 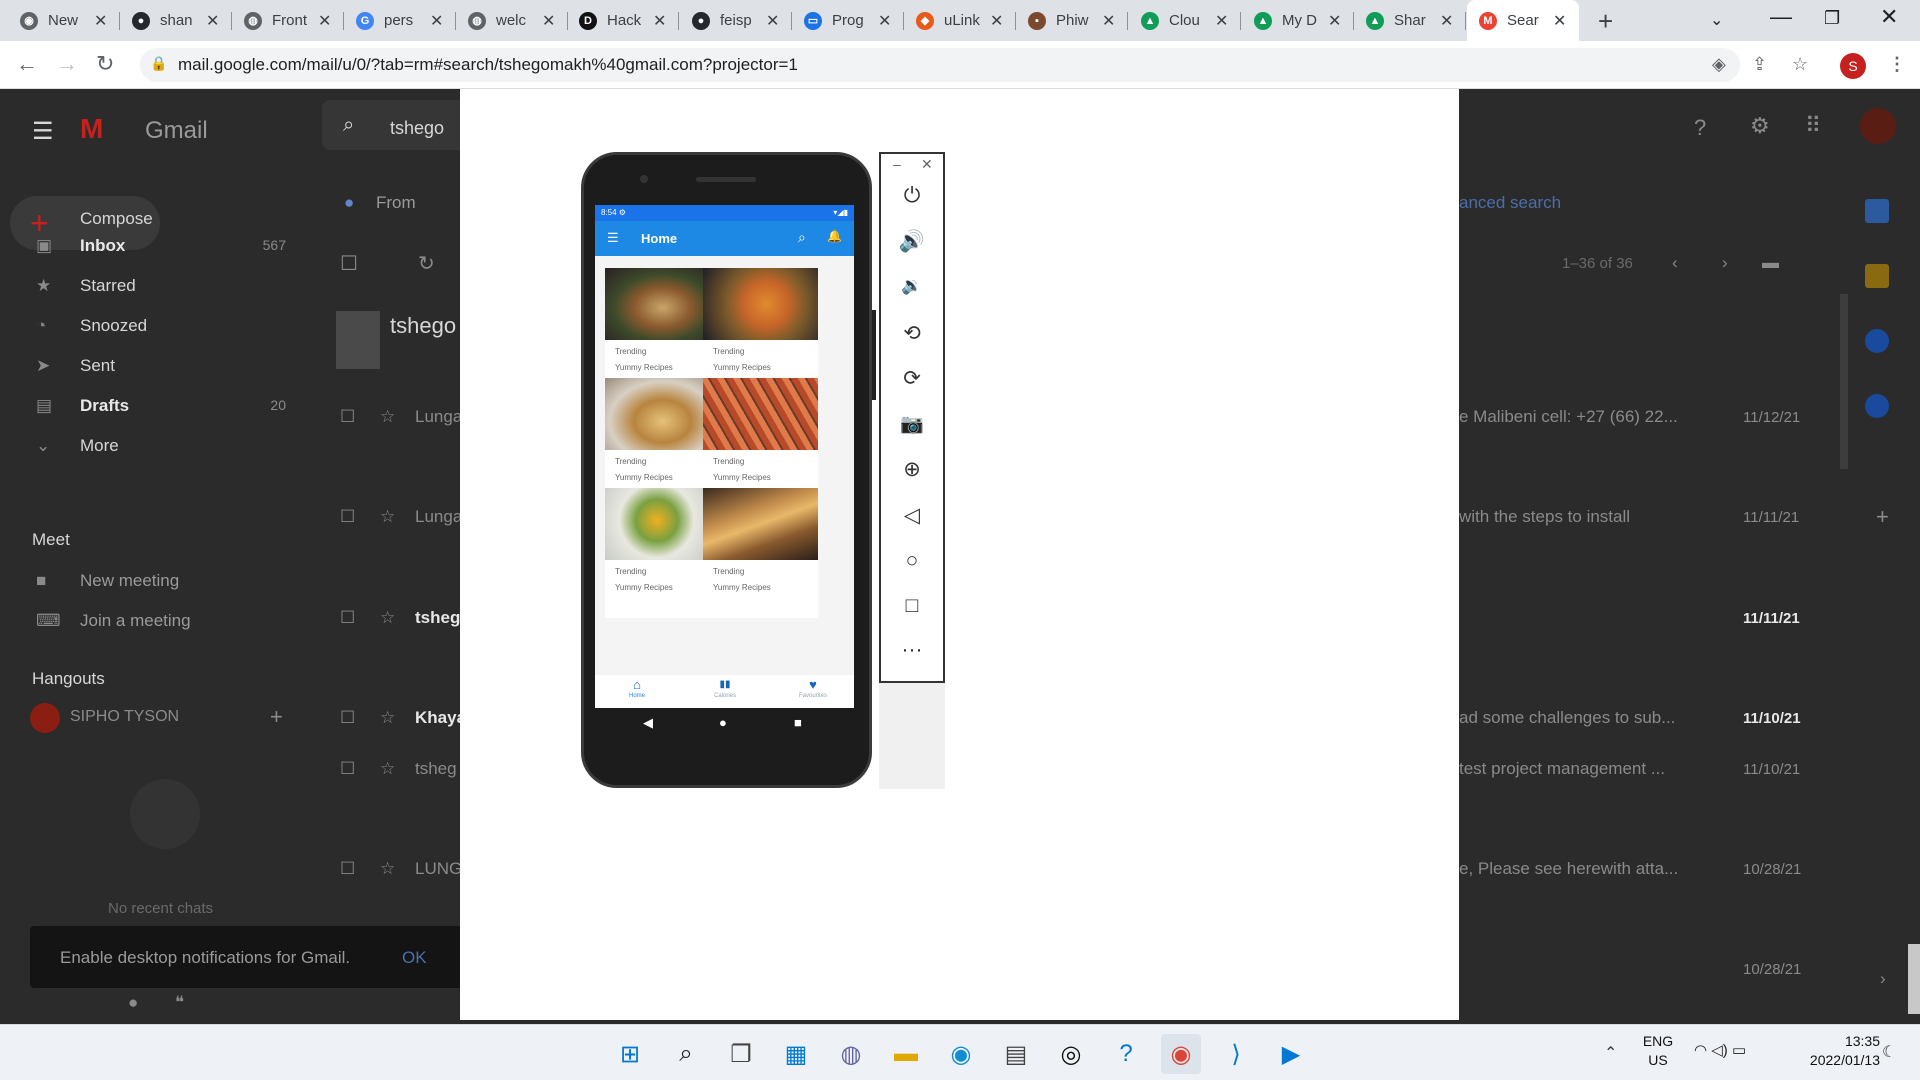 I want to click on bookmark-star-icon: ☆, so click(x=1800, y=64).